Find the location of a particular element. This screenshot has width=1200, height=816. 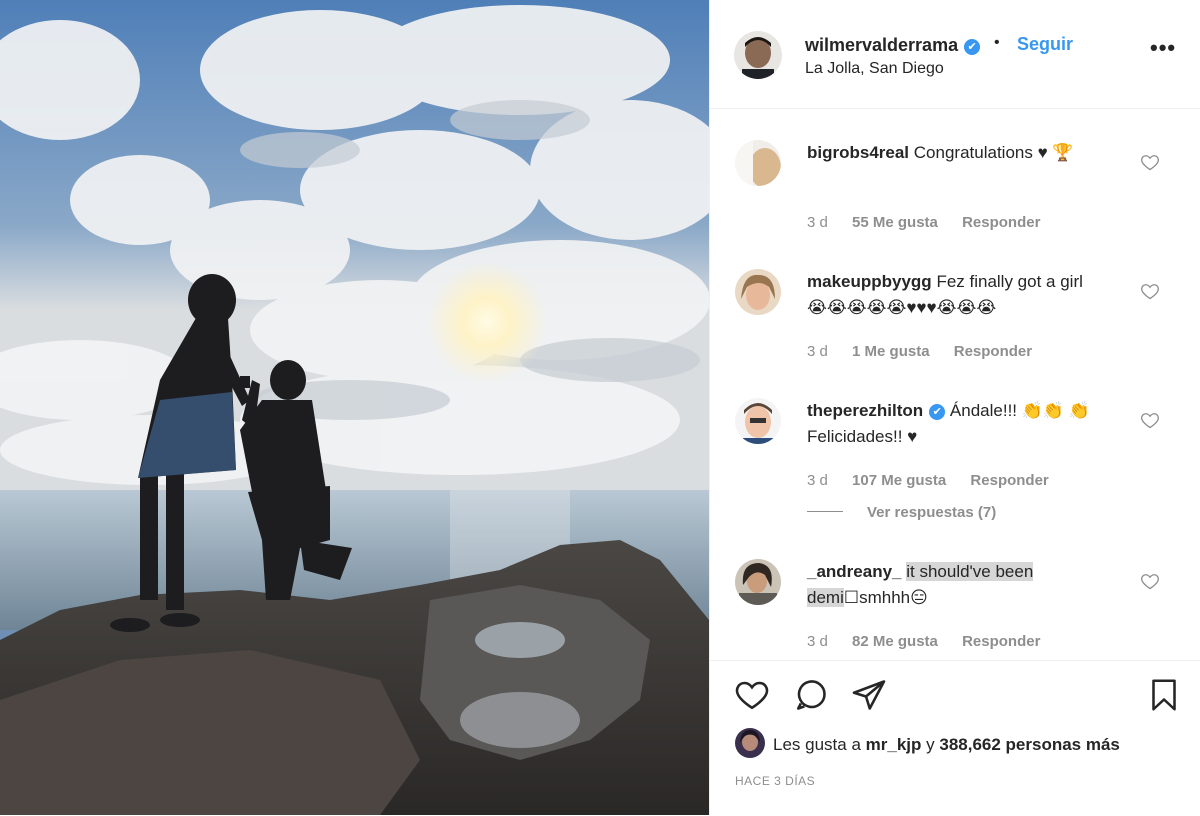

share-icon is located at coordinates (869, 695).